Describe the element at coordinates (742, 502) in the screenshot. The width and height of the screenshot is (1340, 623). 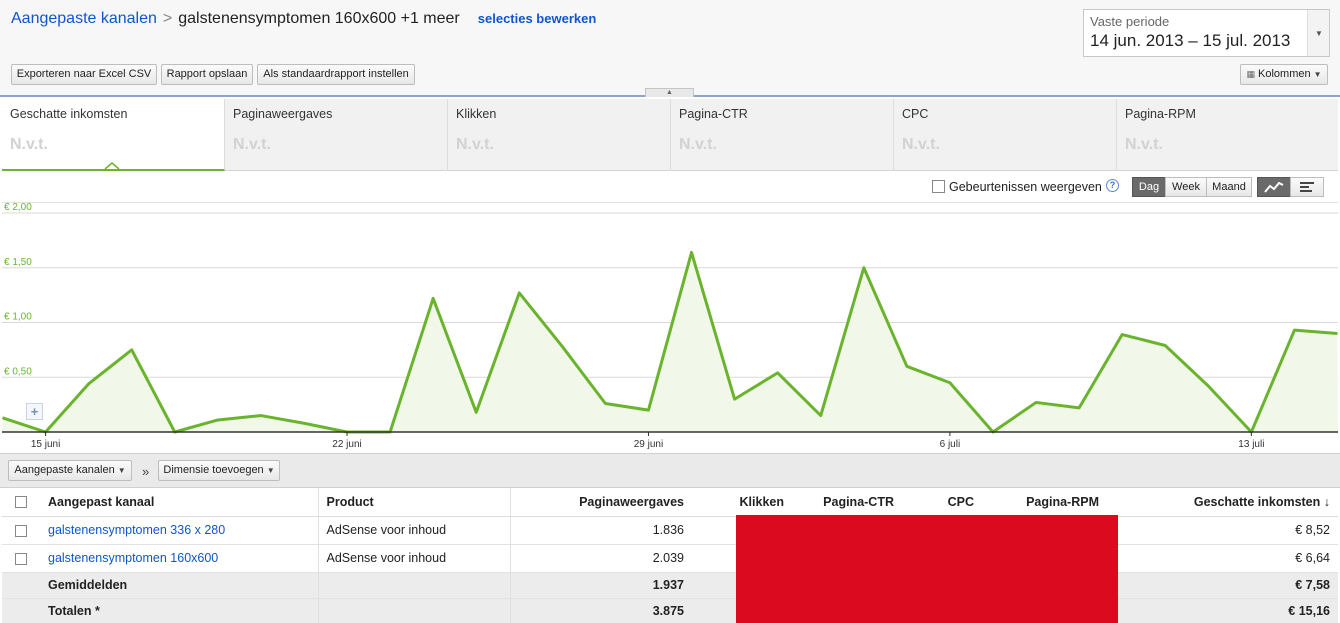
I see `column-header-clicks: Klikken` at that location.